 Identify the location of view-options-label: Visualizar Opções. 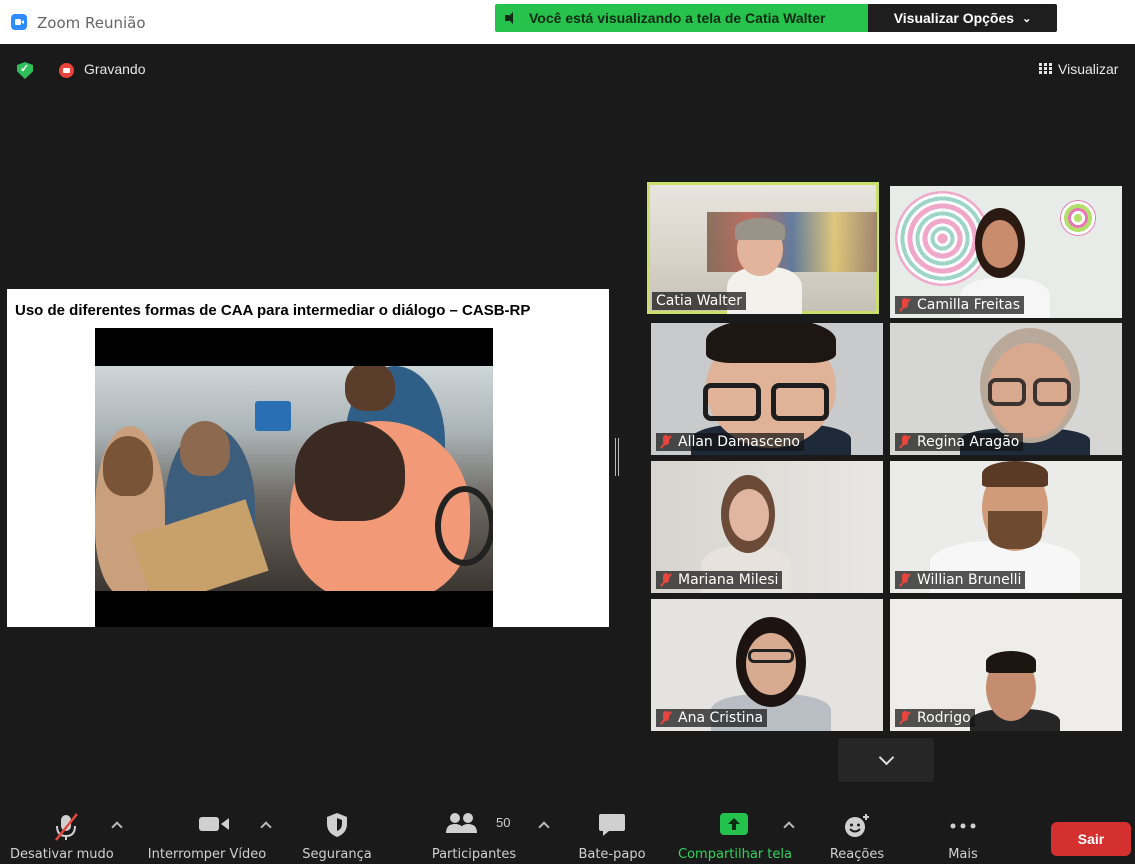
(954, 18).